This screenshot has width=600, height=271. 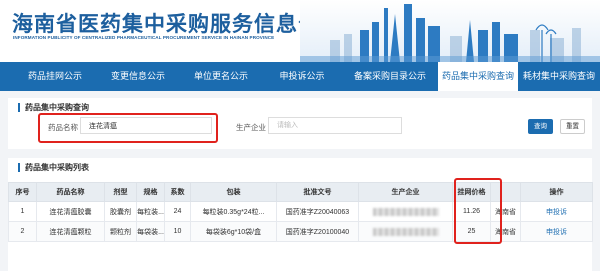 I want to click on nav-item-consumables-query: 耗材集中采购查询, so click(x=559, y=76).